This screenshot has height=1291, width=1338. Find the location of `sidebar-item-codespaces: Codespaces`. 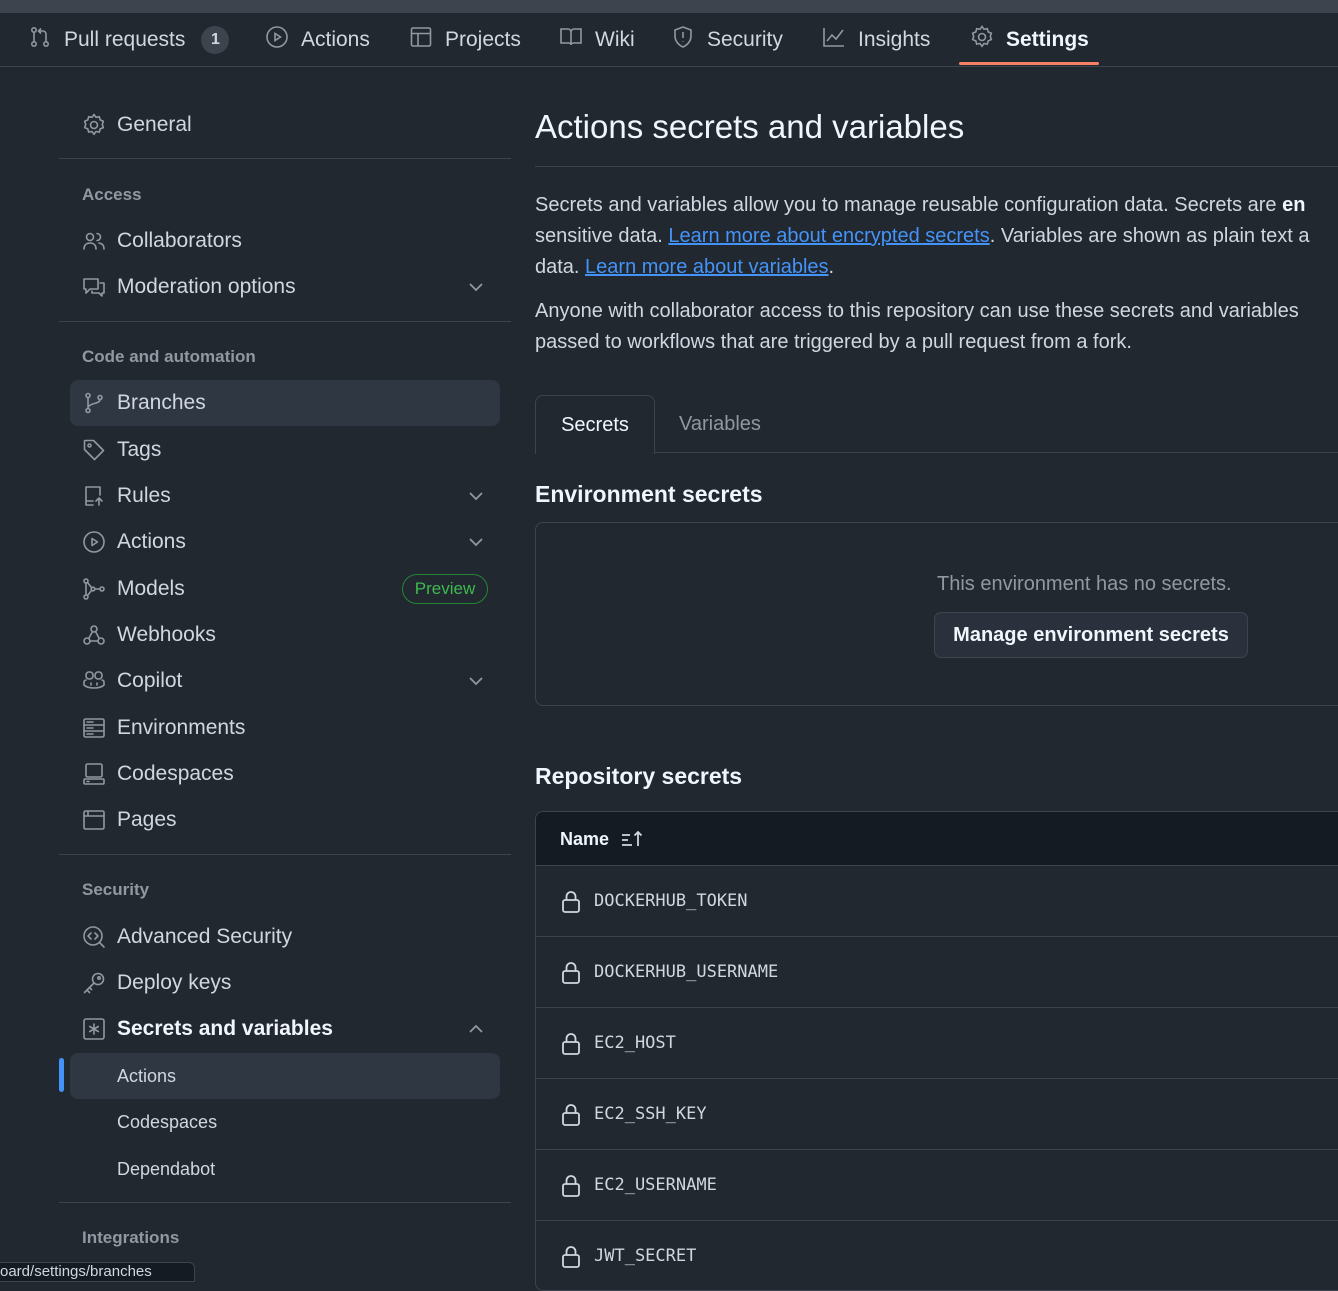

sidebar-item-codespaces: Codespaces is located at coordinates (285, 774).